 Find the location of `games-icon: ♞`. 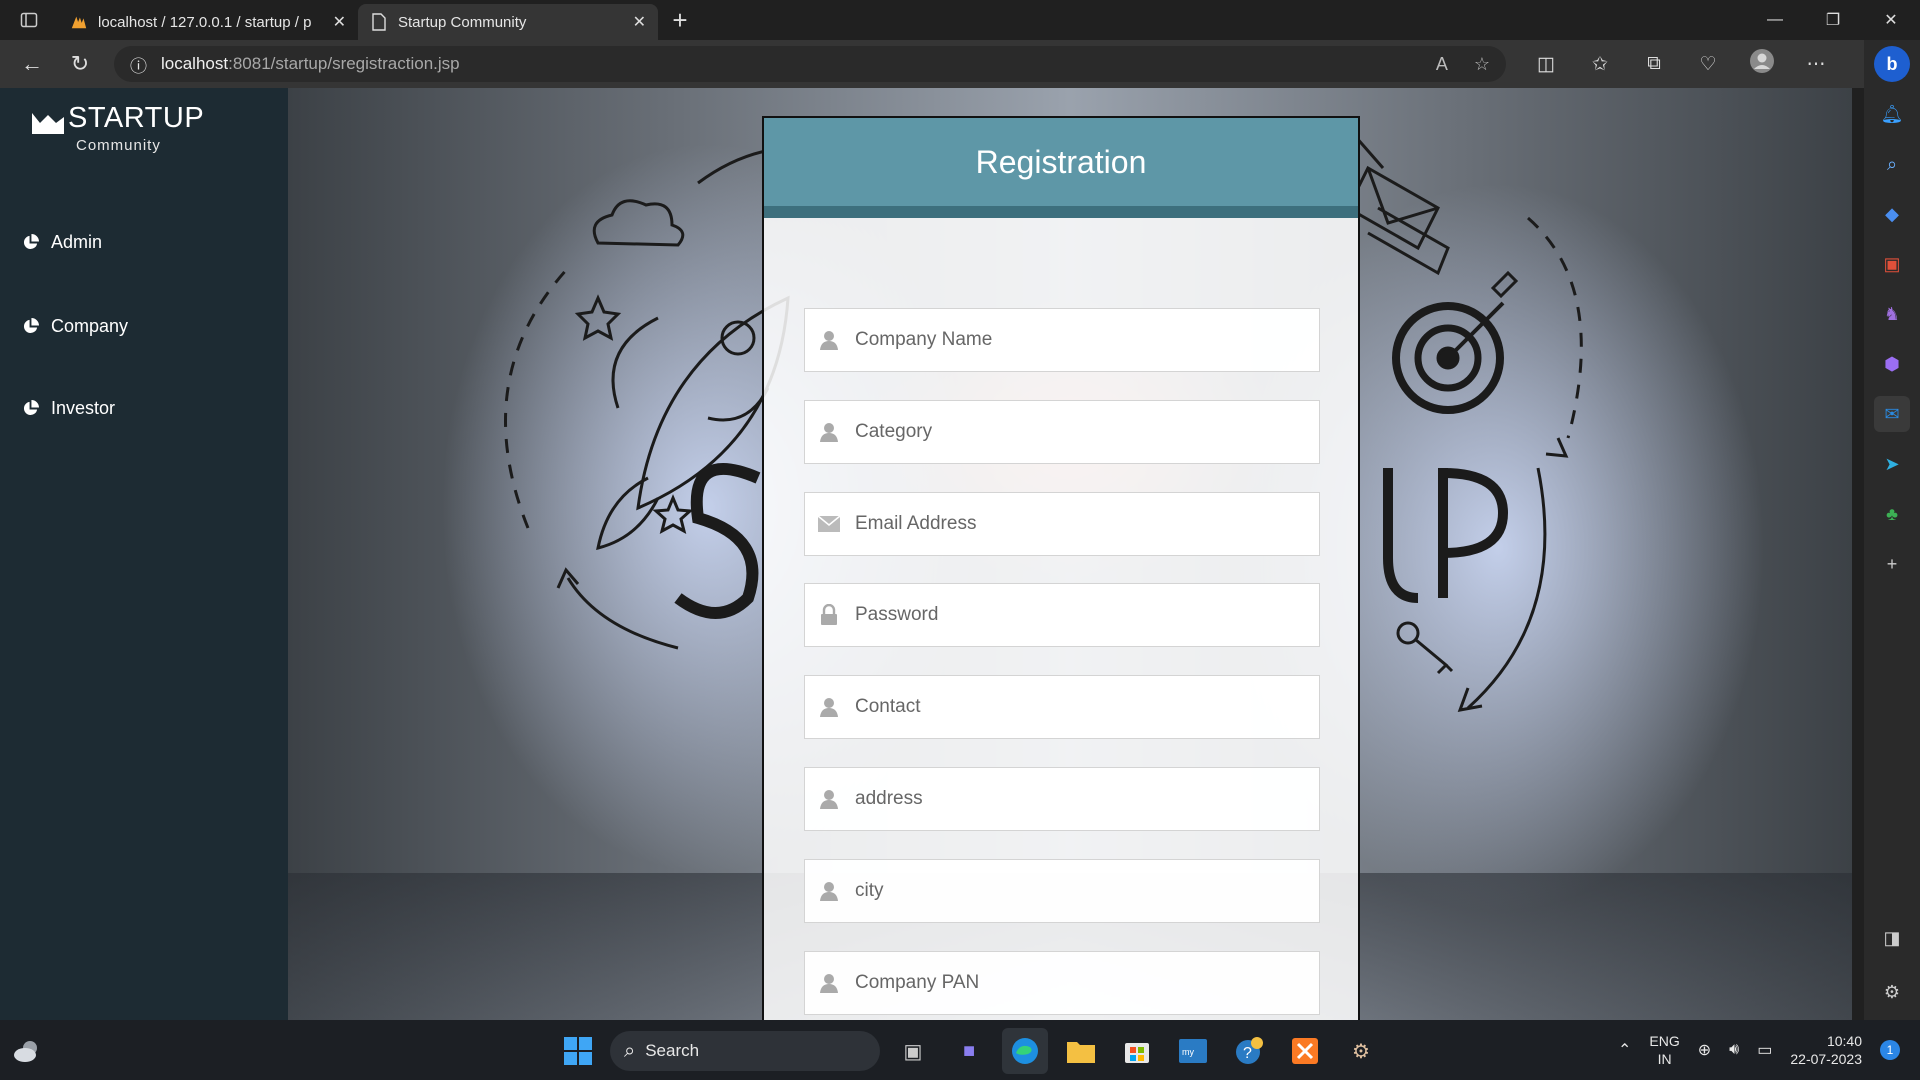

games-icon: ♞ is located at coordinates (1892, 314).